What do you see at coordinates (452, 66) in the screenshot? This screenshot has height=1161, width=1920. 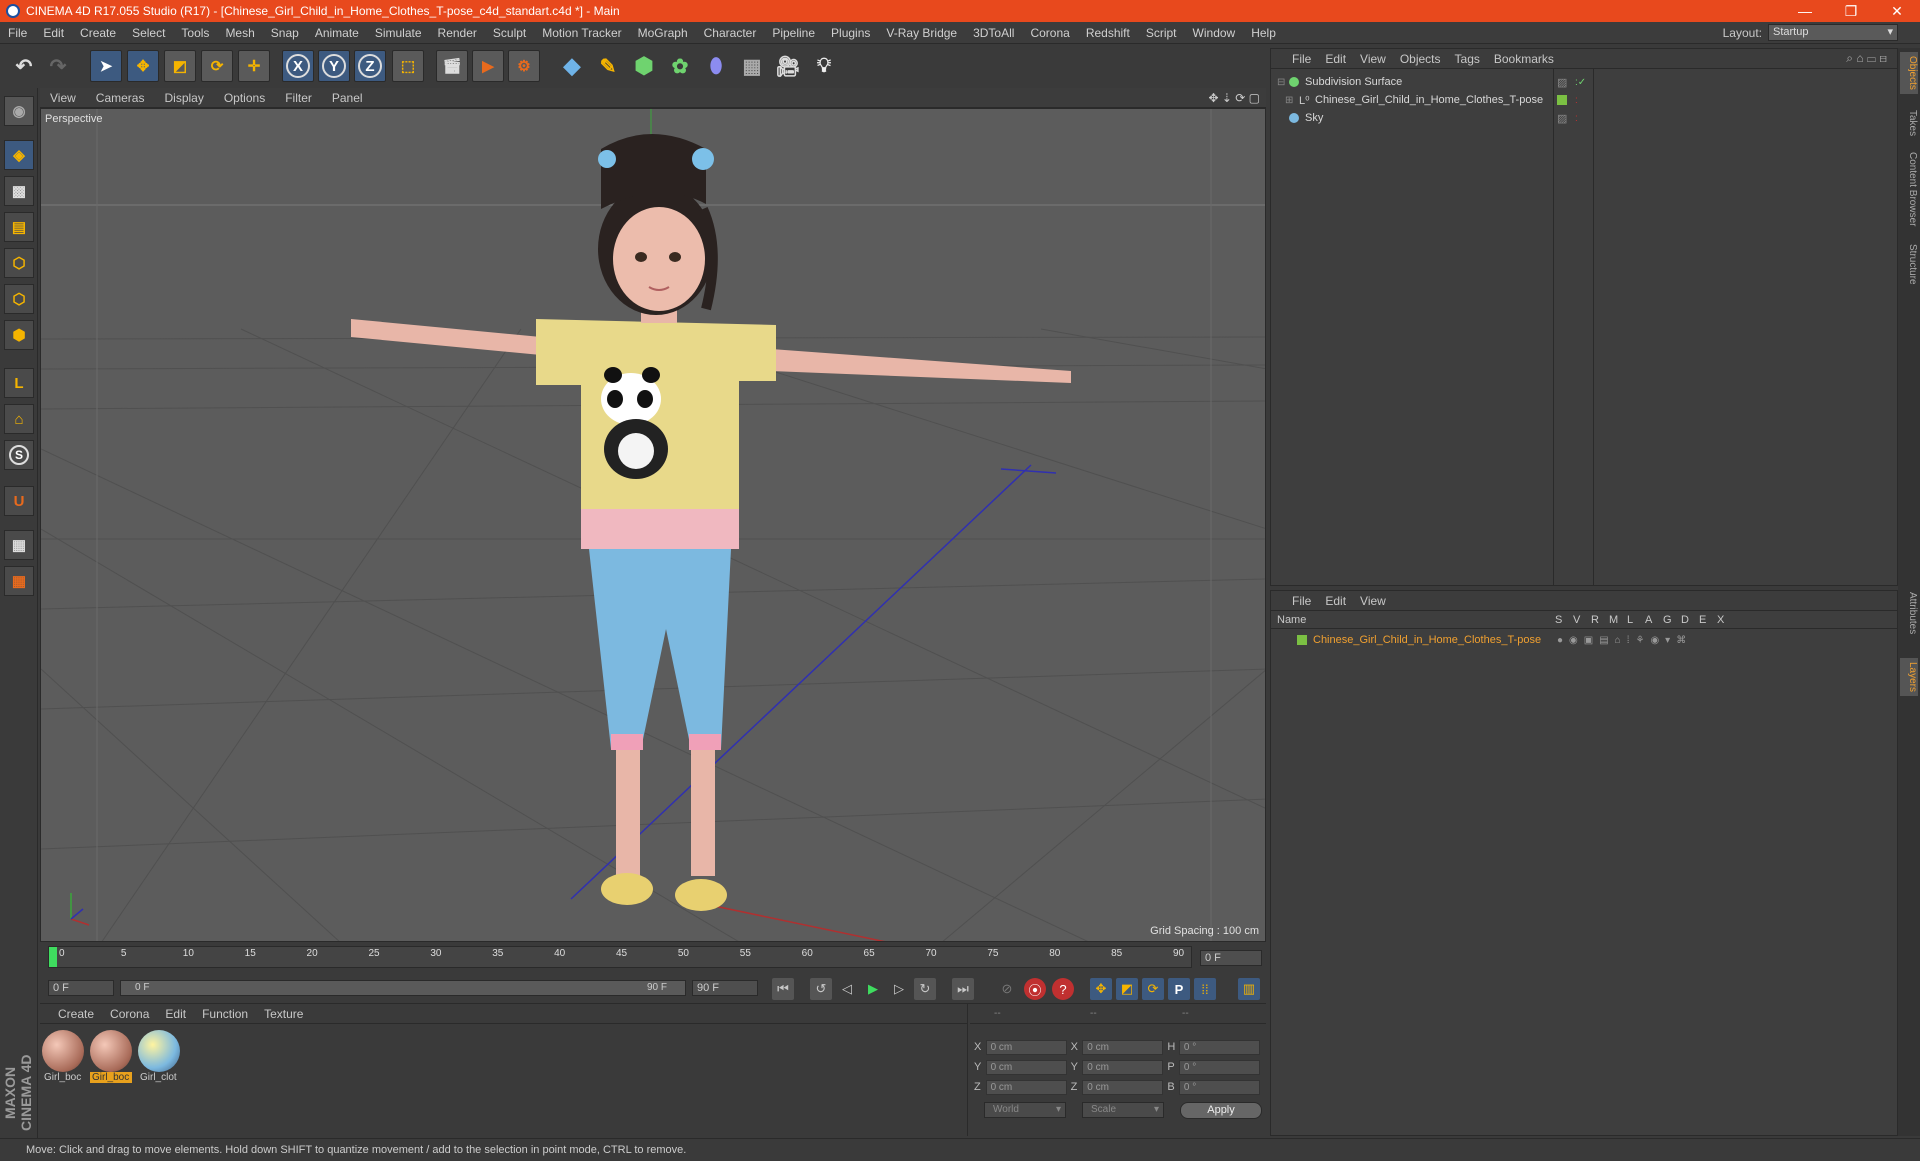 I see `render-view-button: 🎬︎` at bounding box center [452, 66].